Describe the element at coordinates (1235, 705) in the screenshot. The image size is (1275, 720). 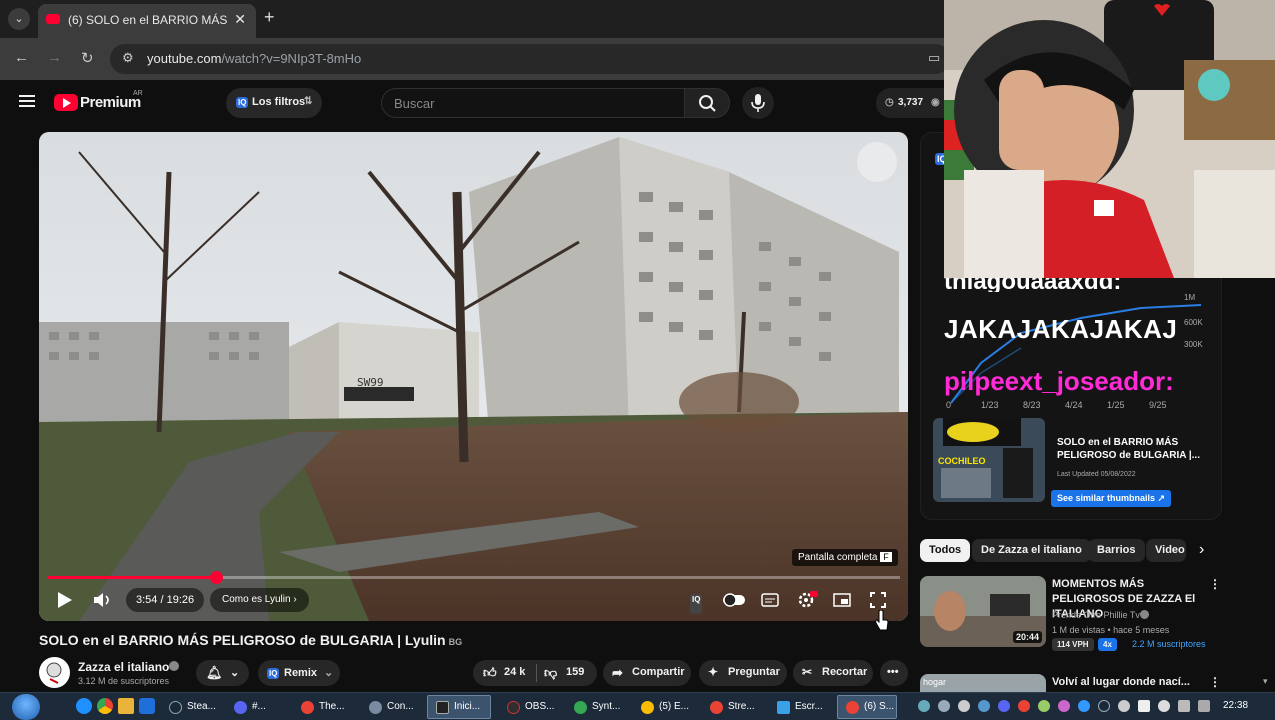
I see `clock: 22:38` at that location.